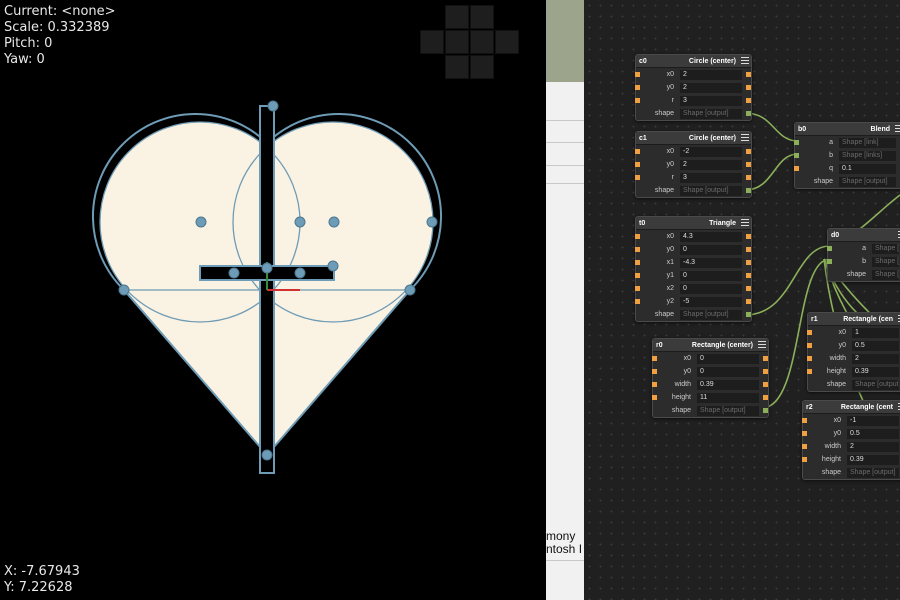  What do you see at coordinates (711, 236) in the screenshot?
I see `param-value-field: 4.3` at bounding box center [711, 236].